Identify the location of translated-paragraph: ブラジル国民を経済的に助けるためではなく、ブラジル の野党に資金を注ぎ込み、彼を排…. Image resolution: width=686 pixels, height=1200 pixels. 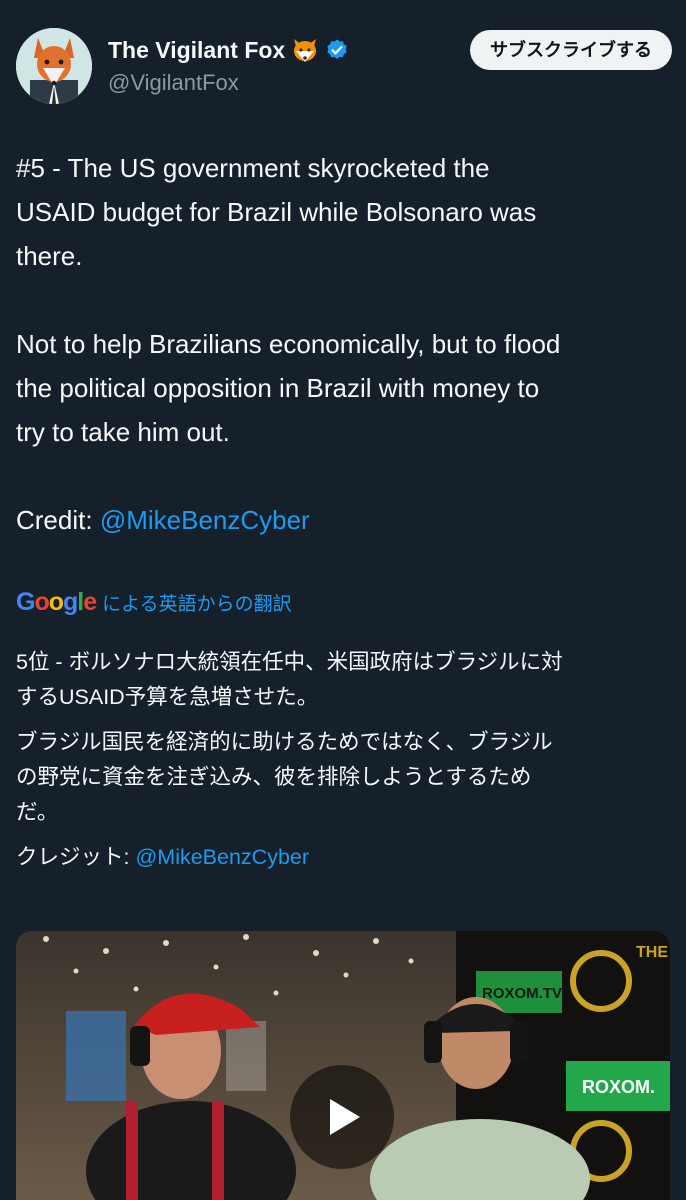
(284, 777).